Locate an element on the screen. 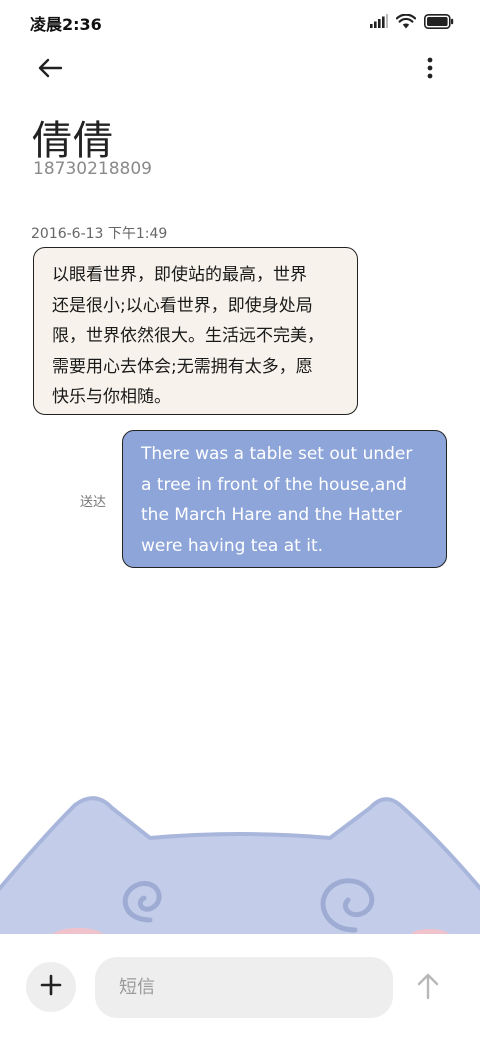 The height and width of the screenshot is (1040, 480). message-line: 快乐与你相随。 is located at coordinates (111, 397).